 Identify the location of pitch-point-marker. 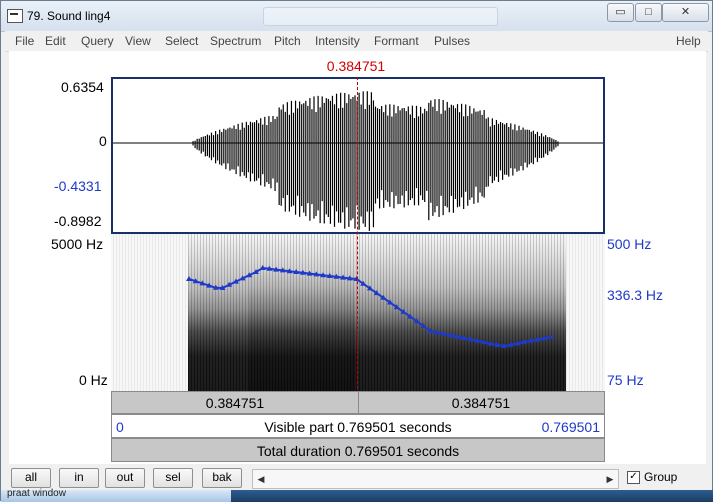
(189, 278).